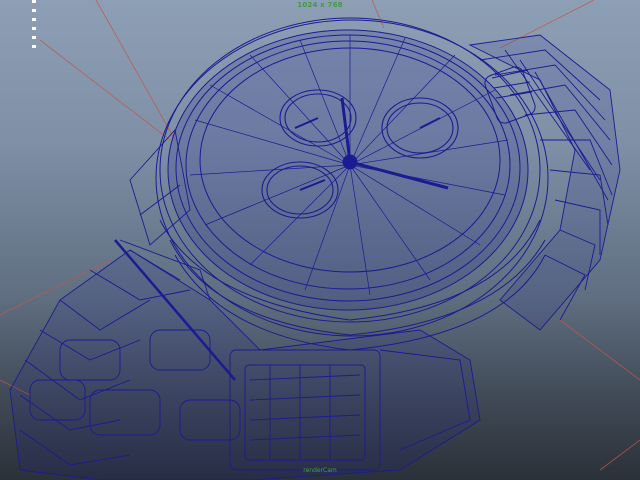  I want to click on camera-name-label: renderCam, so click(320, 470).